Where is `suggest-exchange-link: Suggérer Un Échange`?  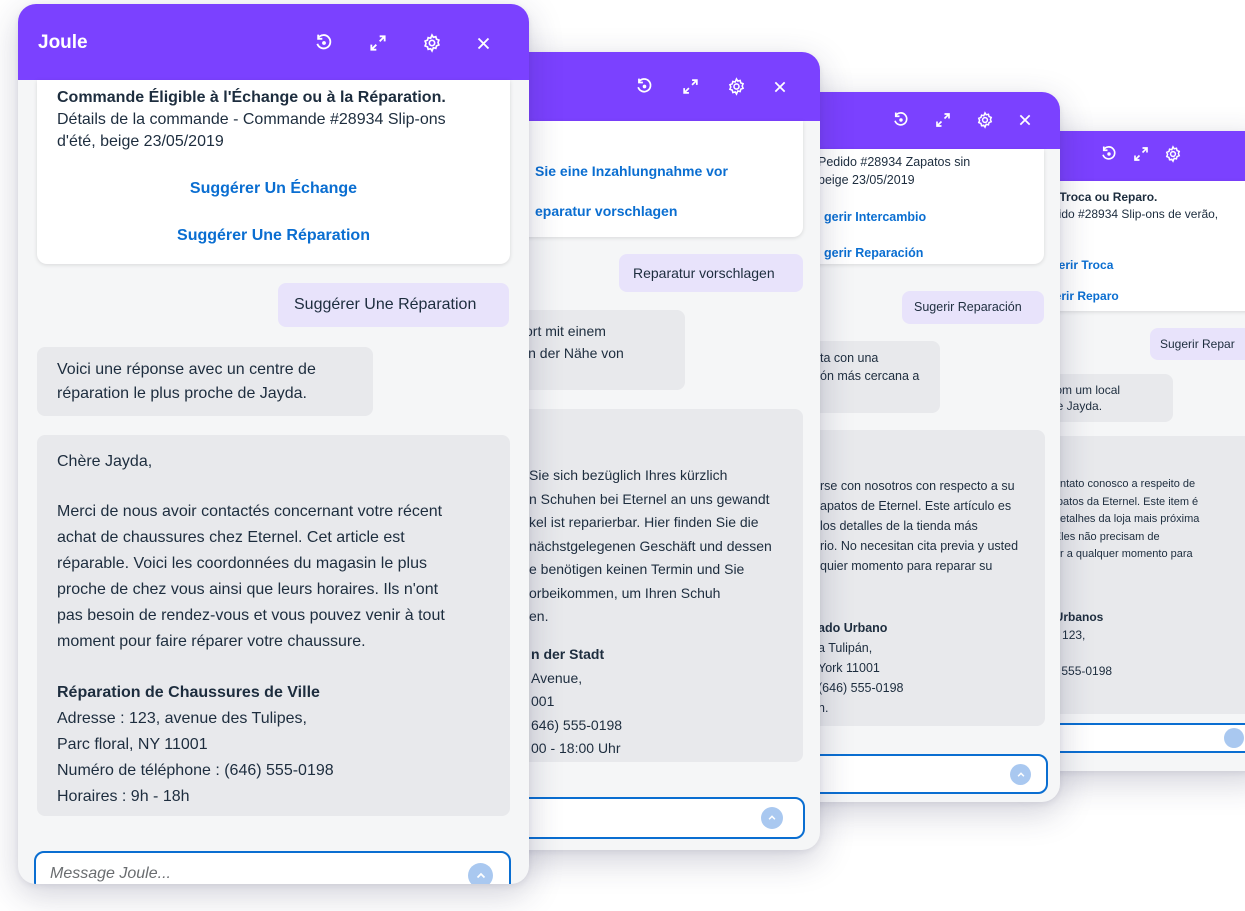 suggest-exchange-link: Suggérer Un Échange is located at coordinates (273, 189).